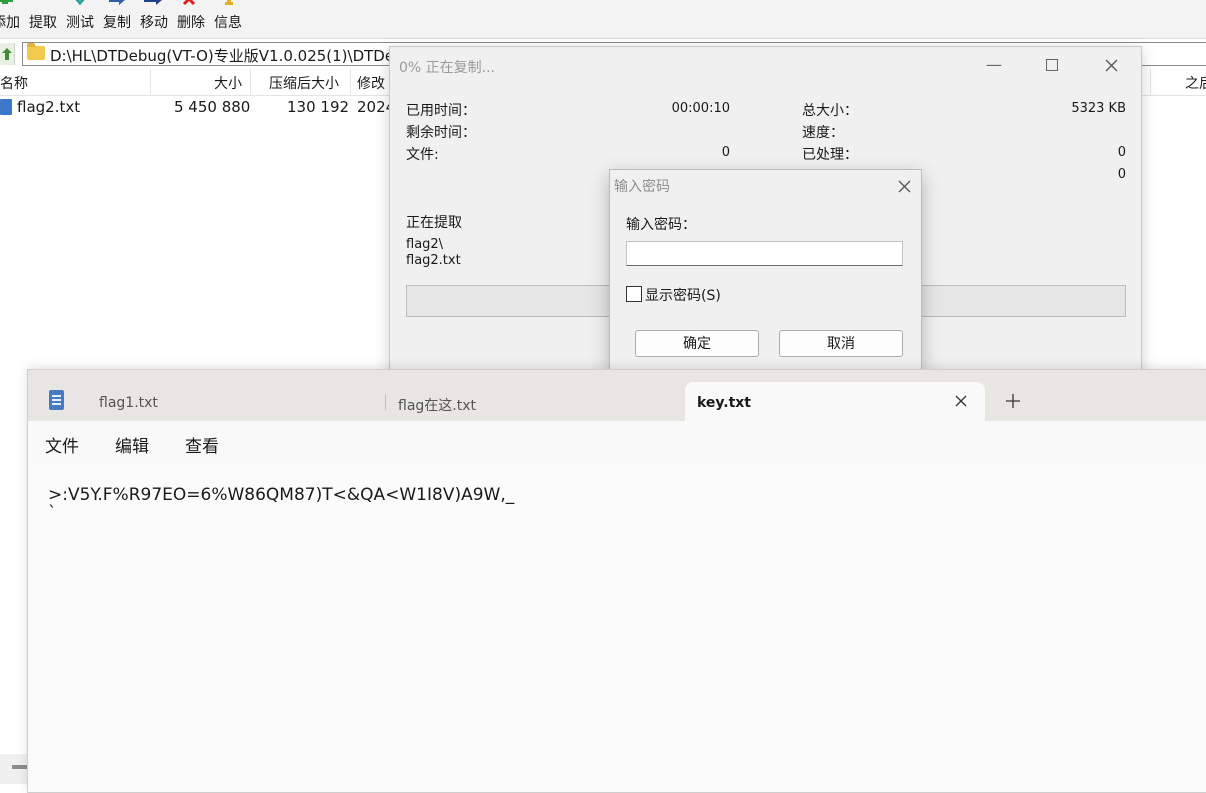 Image resolution: width=1206 pixels, height=793 pixels. What do you see at coordinates (841, 343) in the screenshot?
I see `cancel-button: 取消` at bounding box center [841, 343].